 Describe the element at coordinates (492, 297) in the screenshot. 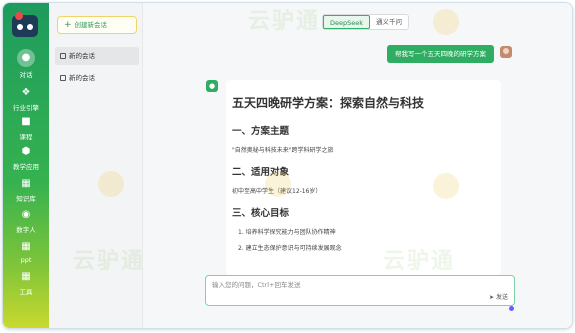

I see `send-icon: ➤` at that location.